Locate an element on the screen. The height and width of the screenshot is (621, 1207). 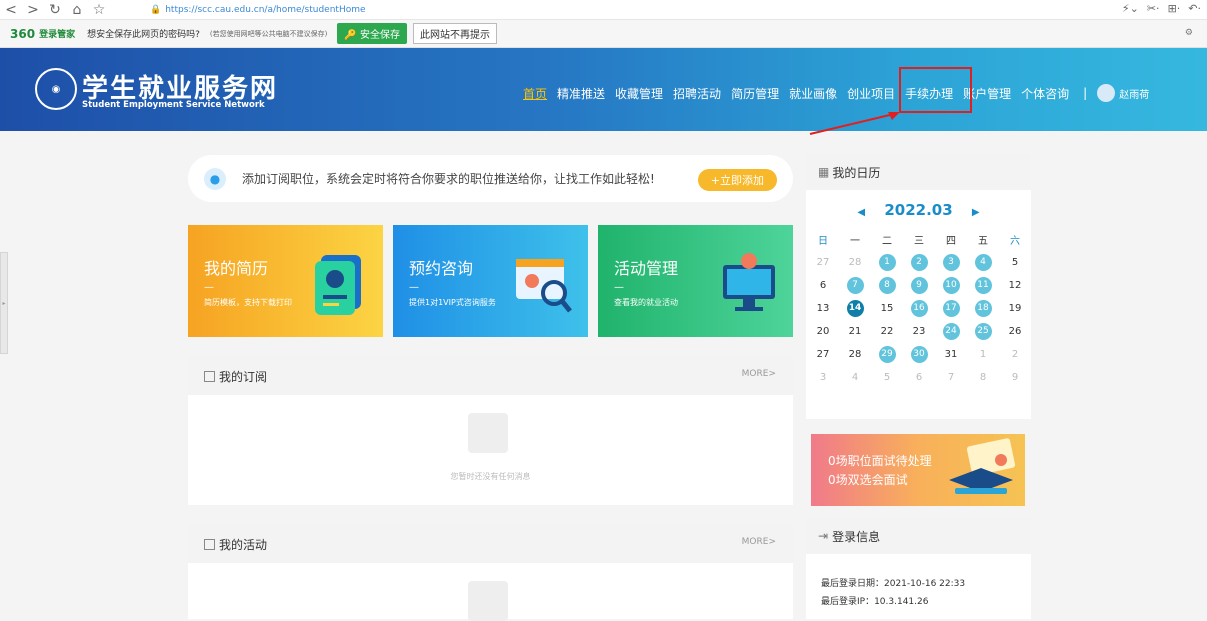
day-number: 4 is located at coordinates (983, 262).